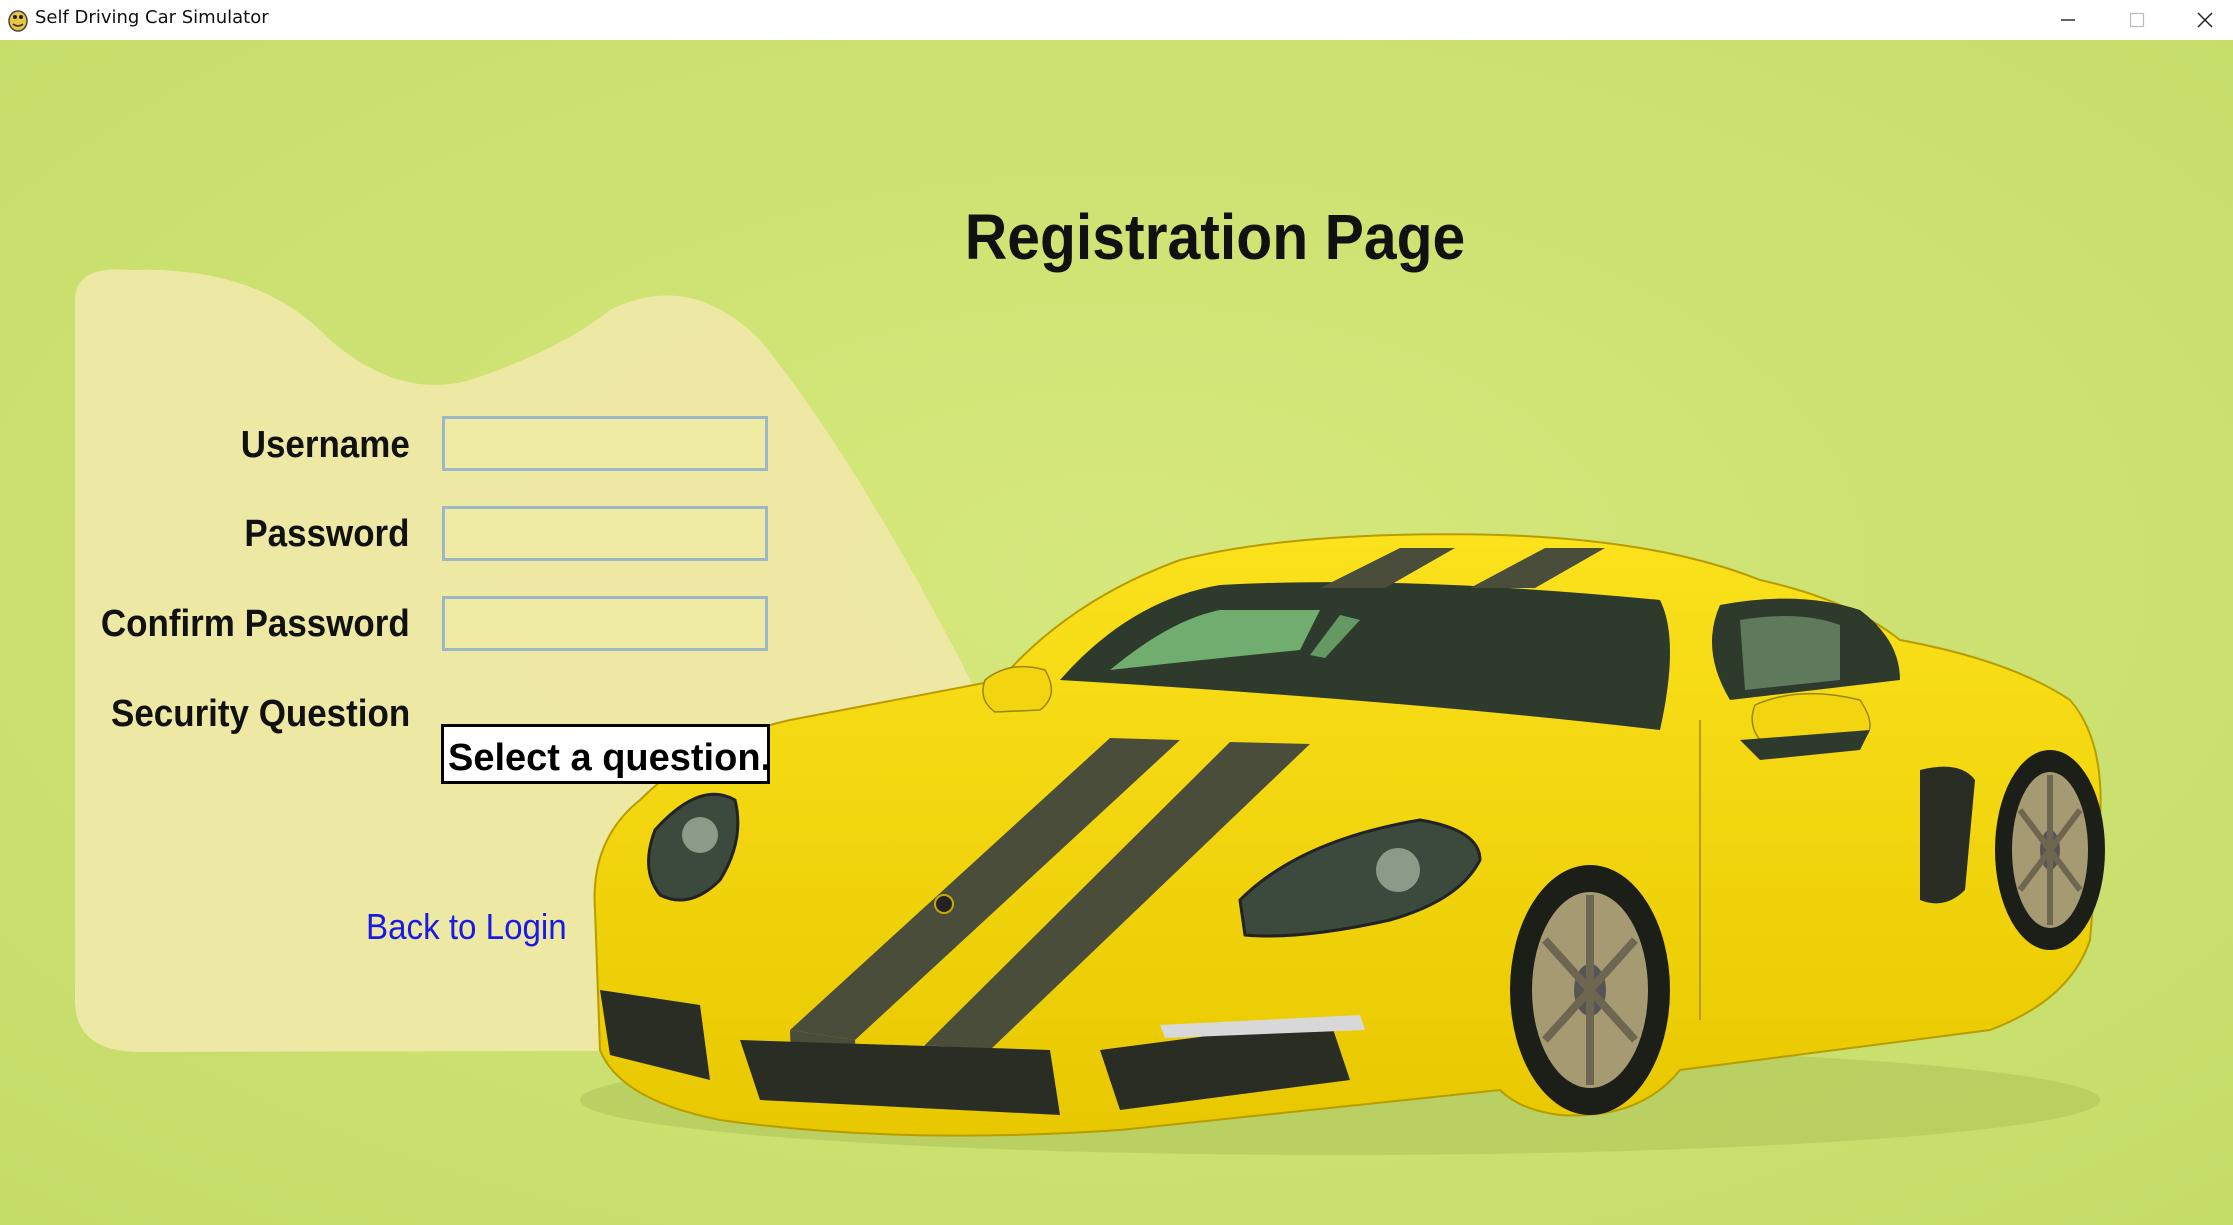  Describe the element at coordinates (605, 533) in the screenshot. I see `password-input` at that location.